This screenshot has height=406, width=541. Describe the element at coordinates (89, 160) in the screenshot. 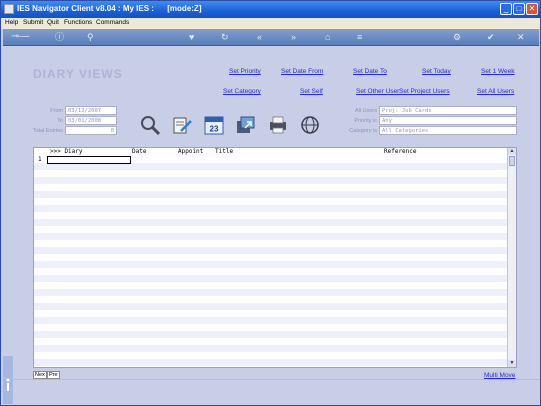

I see `diary-cell-input` at that location.